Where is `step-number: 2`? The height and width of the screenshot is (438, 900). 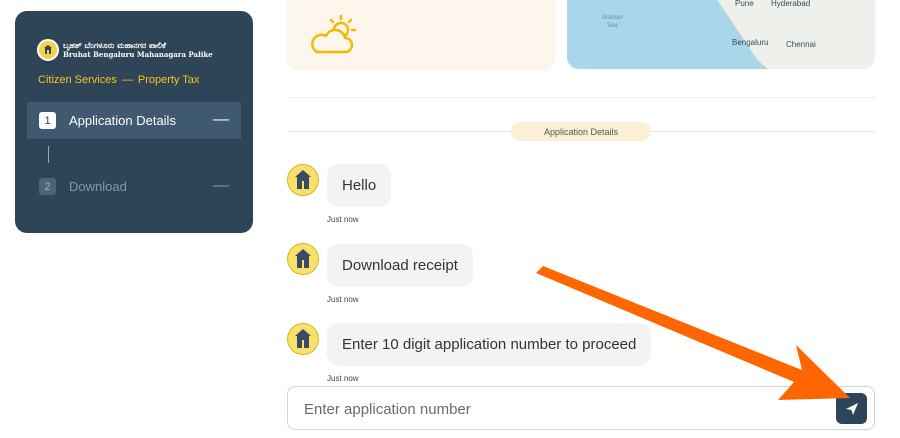 step-number: 2 is located at coordinates (47, 186).